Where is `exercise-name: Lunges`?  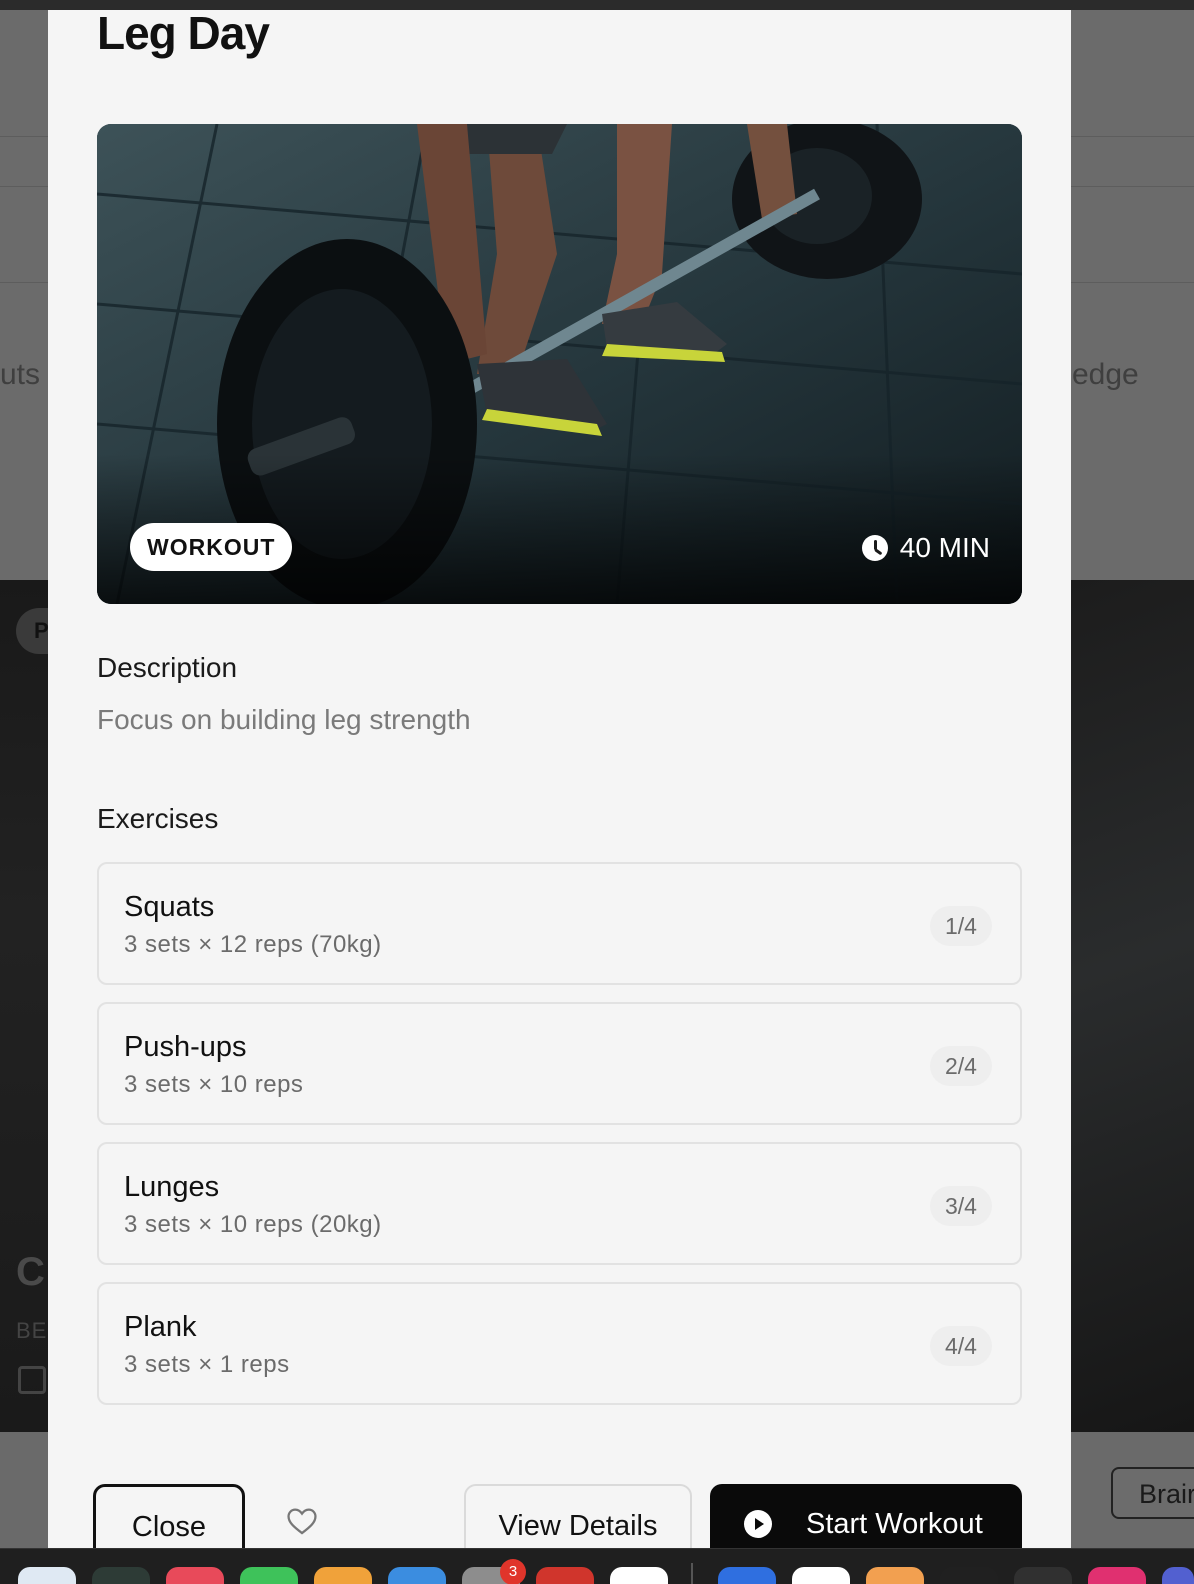 exercise-name: Lunges is located at coordinates (172, 1187).